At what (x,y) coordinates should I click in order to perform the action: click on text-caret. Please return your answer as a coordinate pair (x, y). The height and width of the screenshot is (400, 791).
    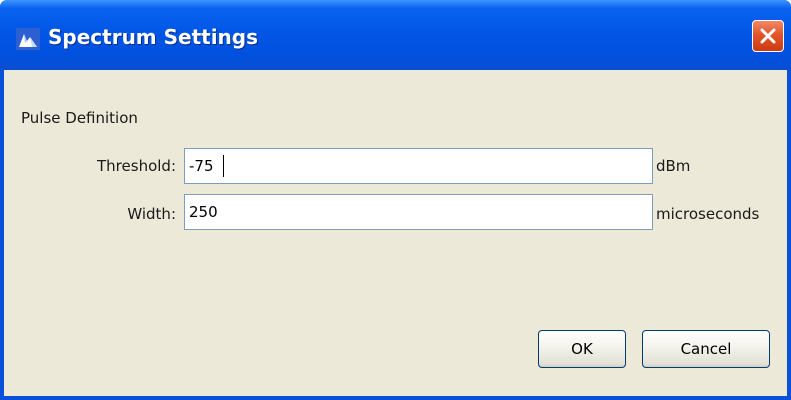
    Looking at the image, I should click on (223, 166).